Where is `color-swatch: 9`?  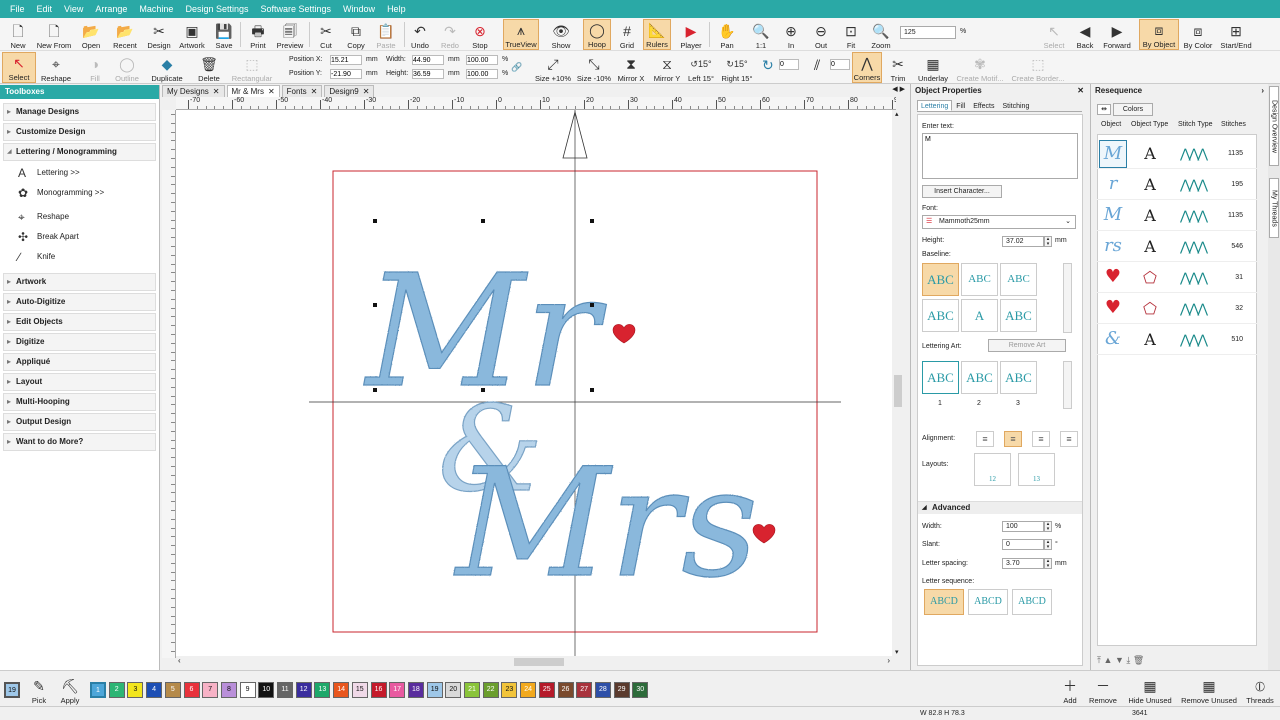 color-swatch: 9 is located at coordinates (247, 690).